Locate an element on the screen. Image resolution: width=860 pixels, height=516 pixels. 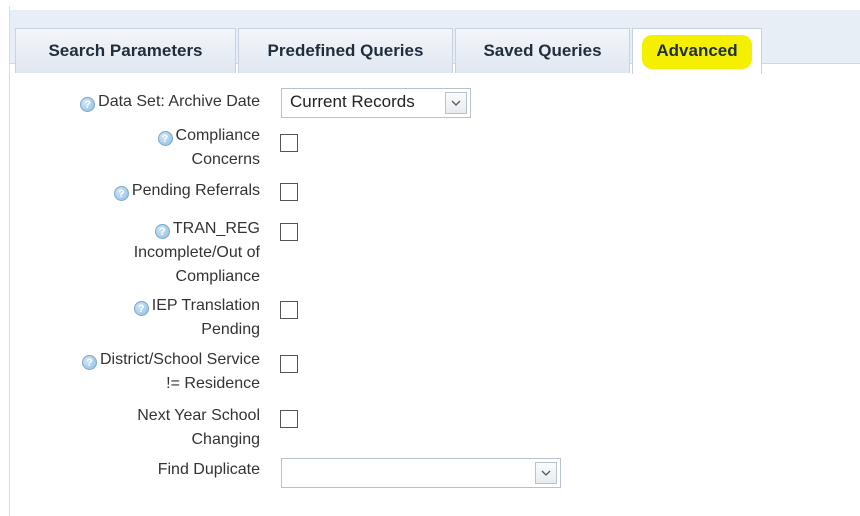
iep-translation-checkbox is located at coordinates (289, 310).